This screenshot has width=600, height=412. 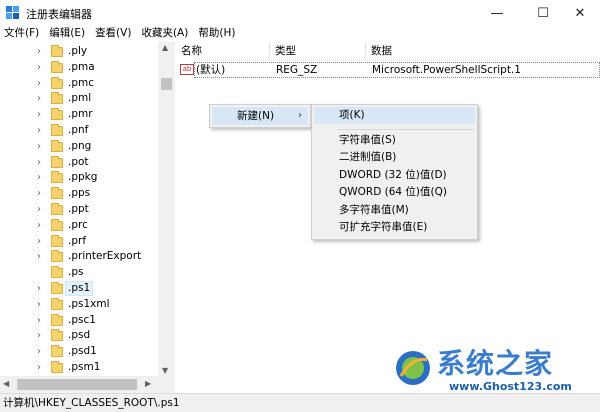 I want to click on value-name: (默认), so click(x=211, y=70).